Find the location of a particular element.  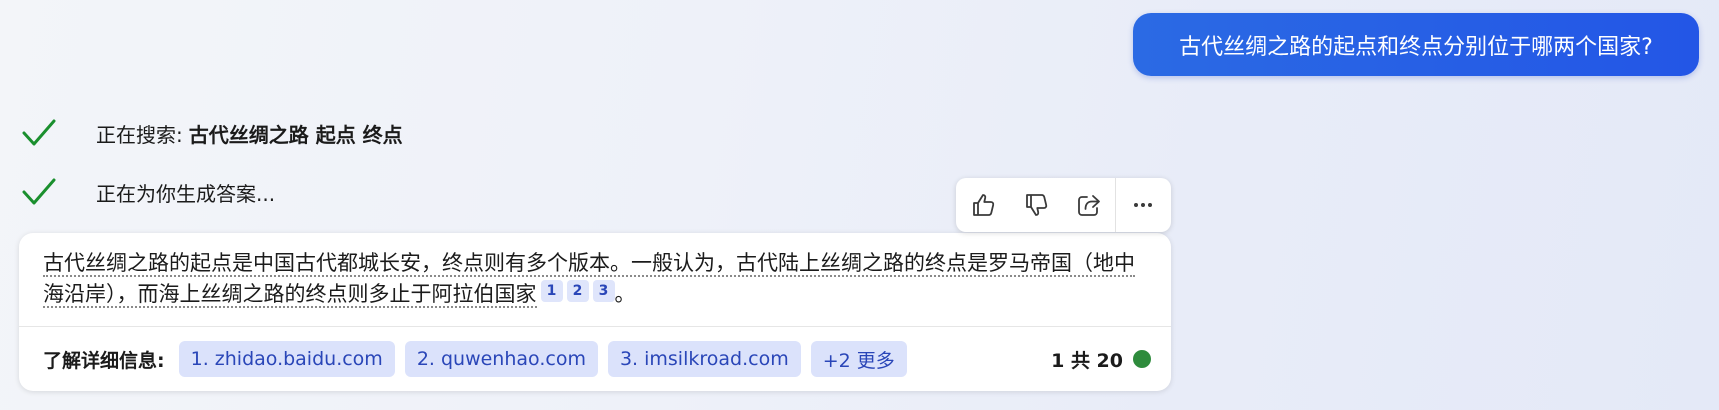

response-counter-text: 1 共 20 is located at coordinates (1087, 360).